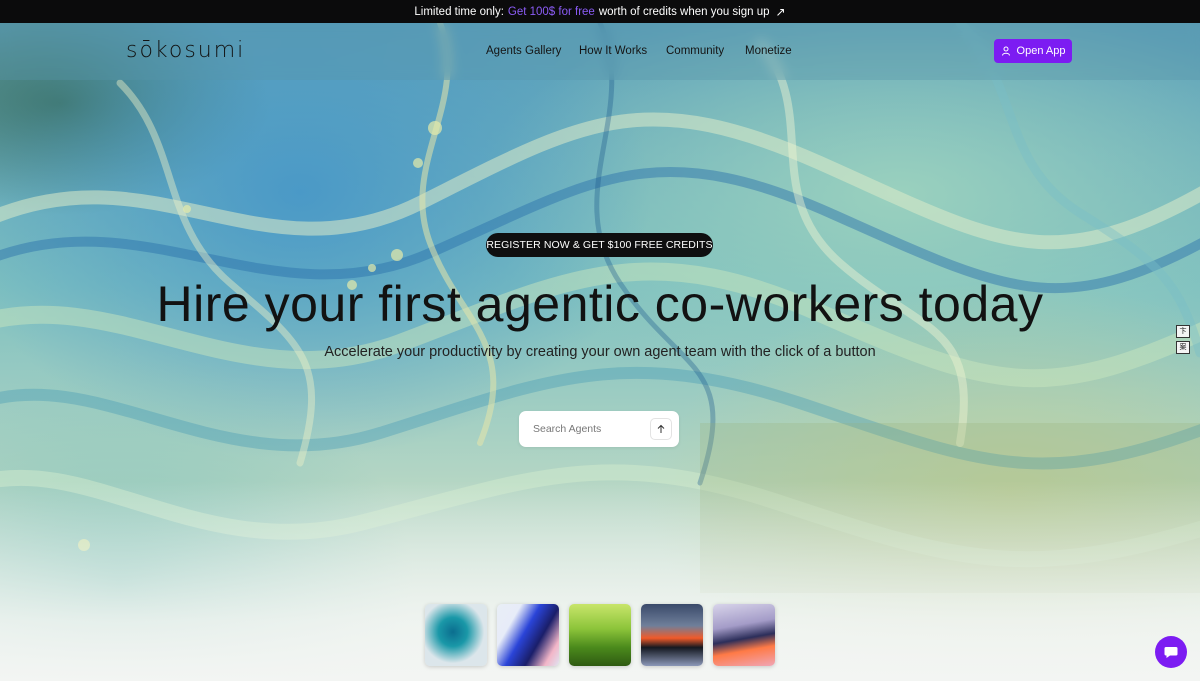 The image size is (1200, 681). I want to click on search-box, so click(599, 429).